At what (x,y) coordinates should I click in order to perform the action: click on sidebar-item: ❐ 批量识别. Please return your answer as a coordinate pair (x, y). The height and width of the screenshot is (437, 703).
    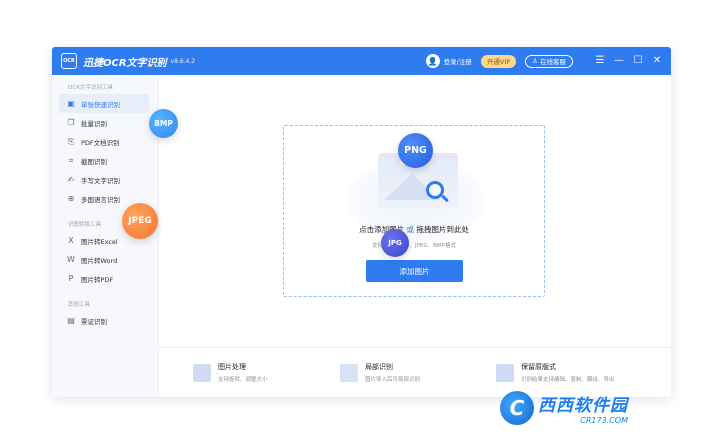
    Looking at the image, I should click on (105, 122).